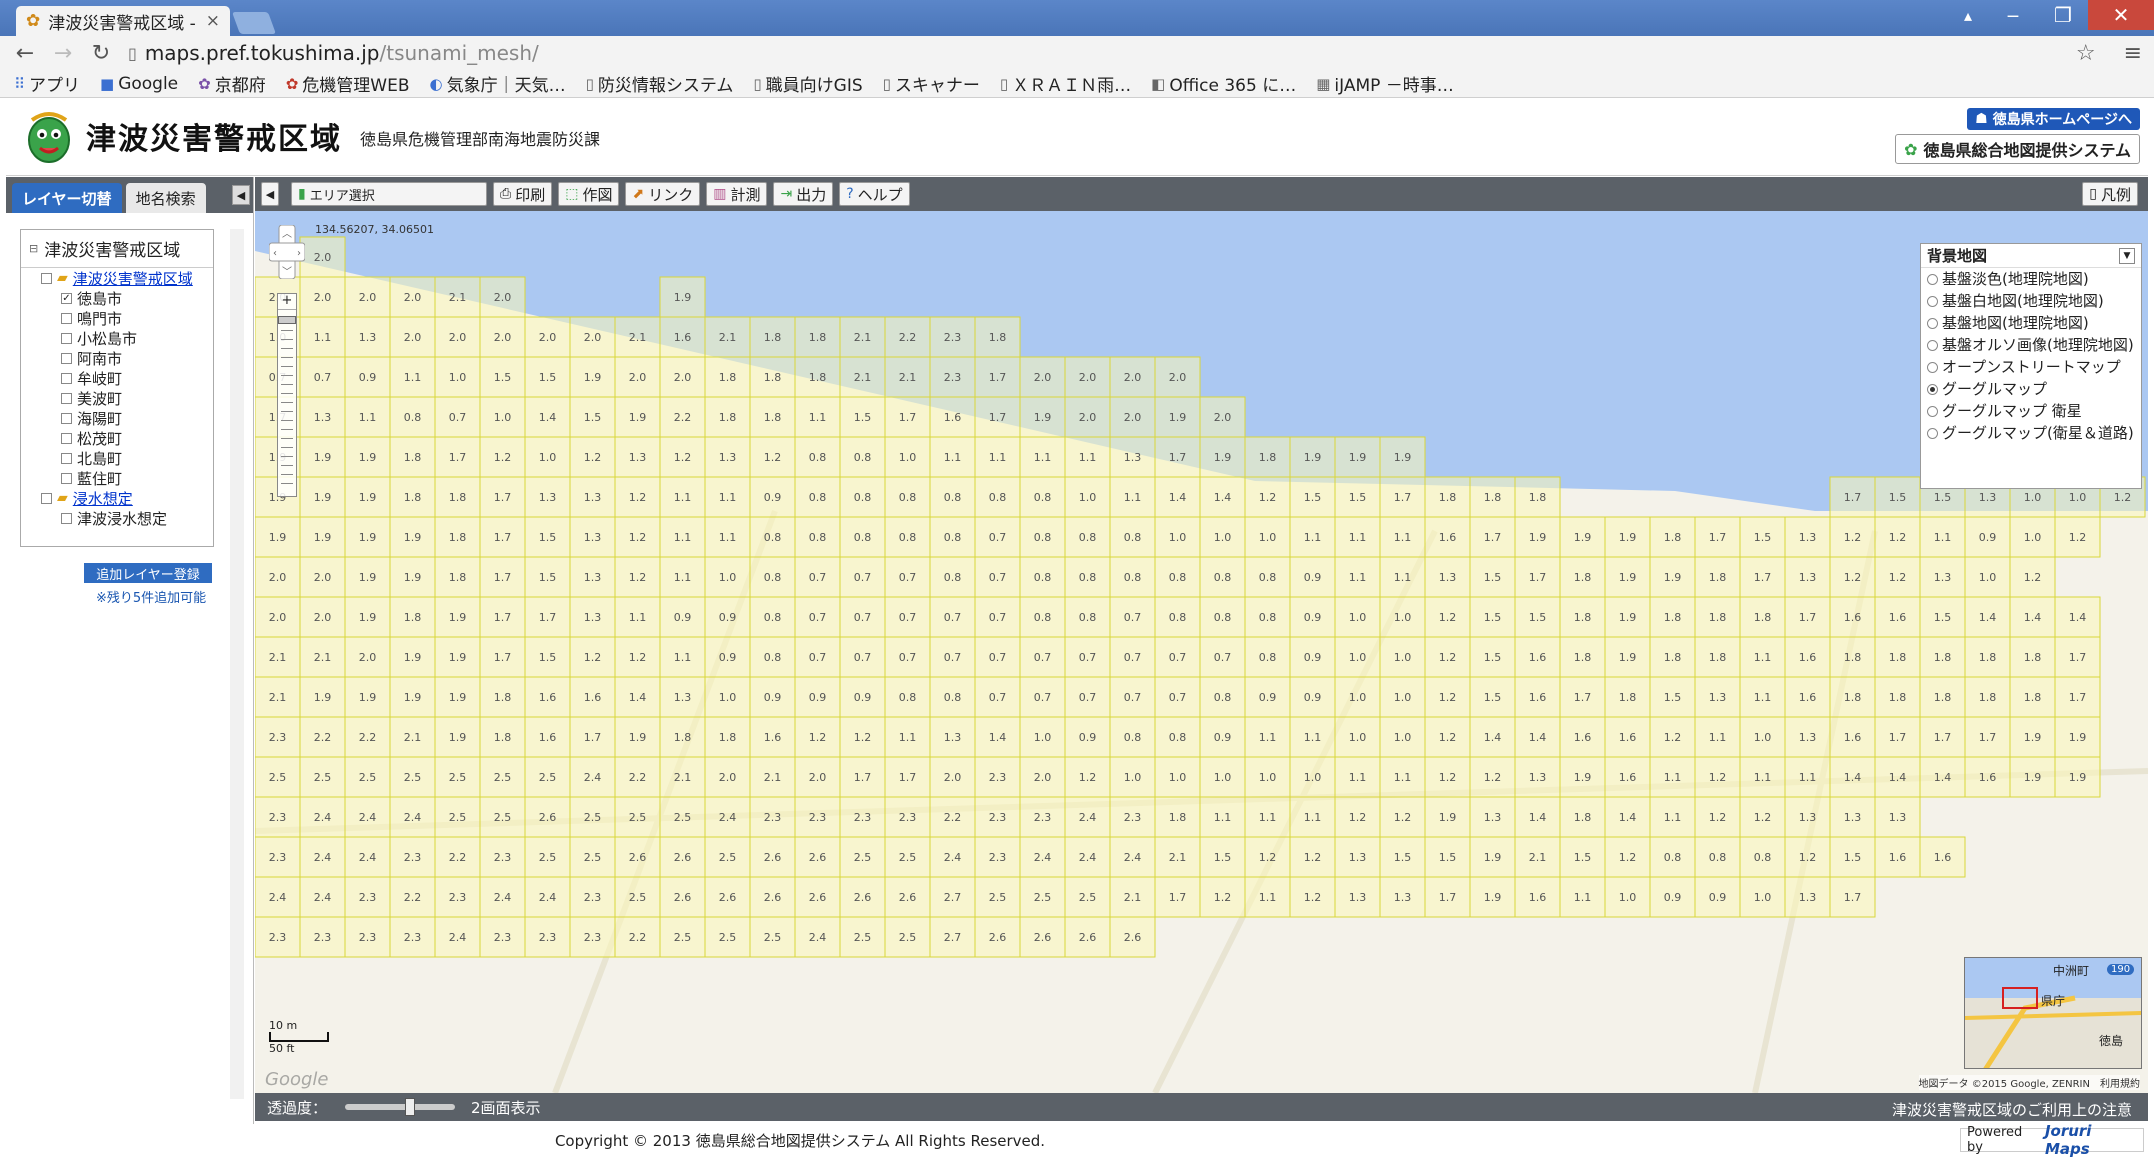 The height and width of the screenshot is (1158, 2154). I want to click on zoom-slider: +, so click(287, 395).